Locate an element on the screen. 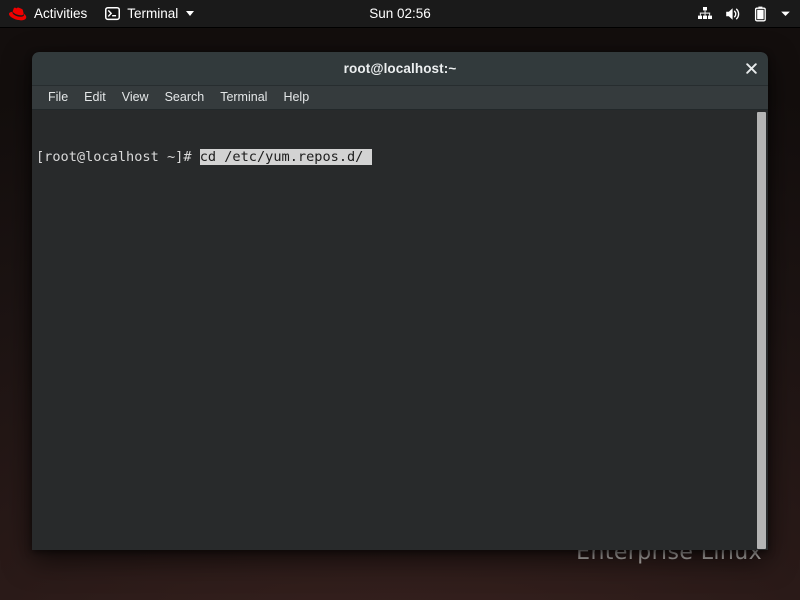  gnome-top-bar: Activities Terminal Sun 02:56 is located at coordinates (400, 13).